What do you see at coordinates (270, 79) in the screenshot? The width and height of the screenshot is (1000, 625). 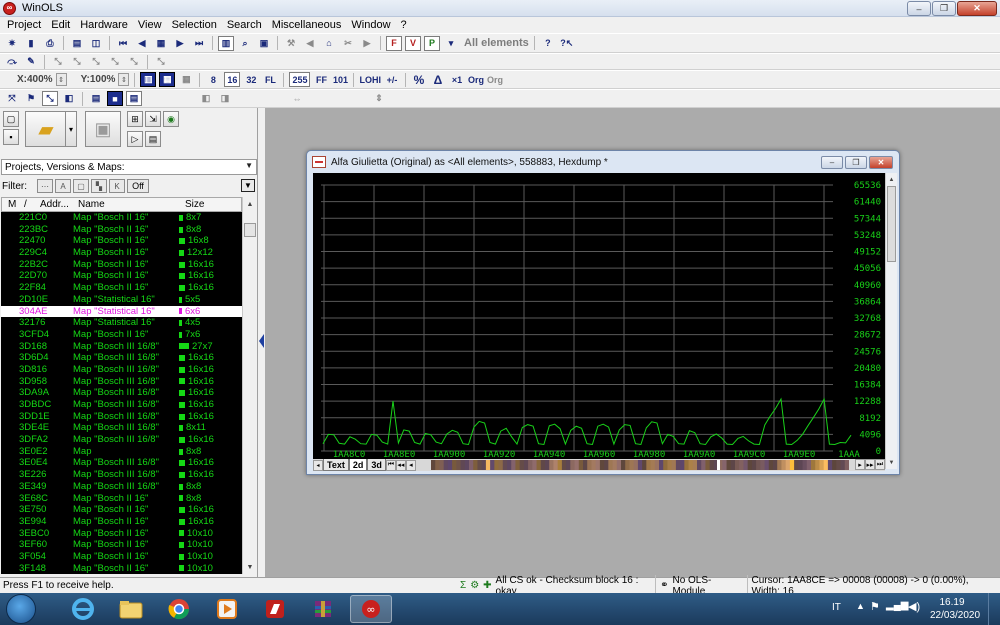 I see `float-button: FL` at bounding box center [270, 79].